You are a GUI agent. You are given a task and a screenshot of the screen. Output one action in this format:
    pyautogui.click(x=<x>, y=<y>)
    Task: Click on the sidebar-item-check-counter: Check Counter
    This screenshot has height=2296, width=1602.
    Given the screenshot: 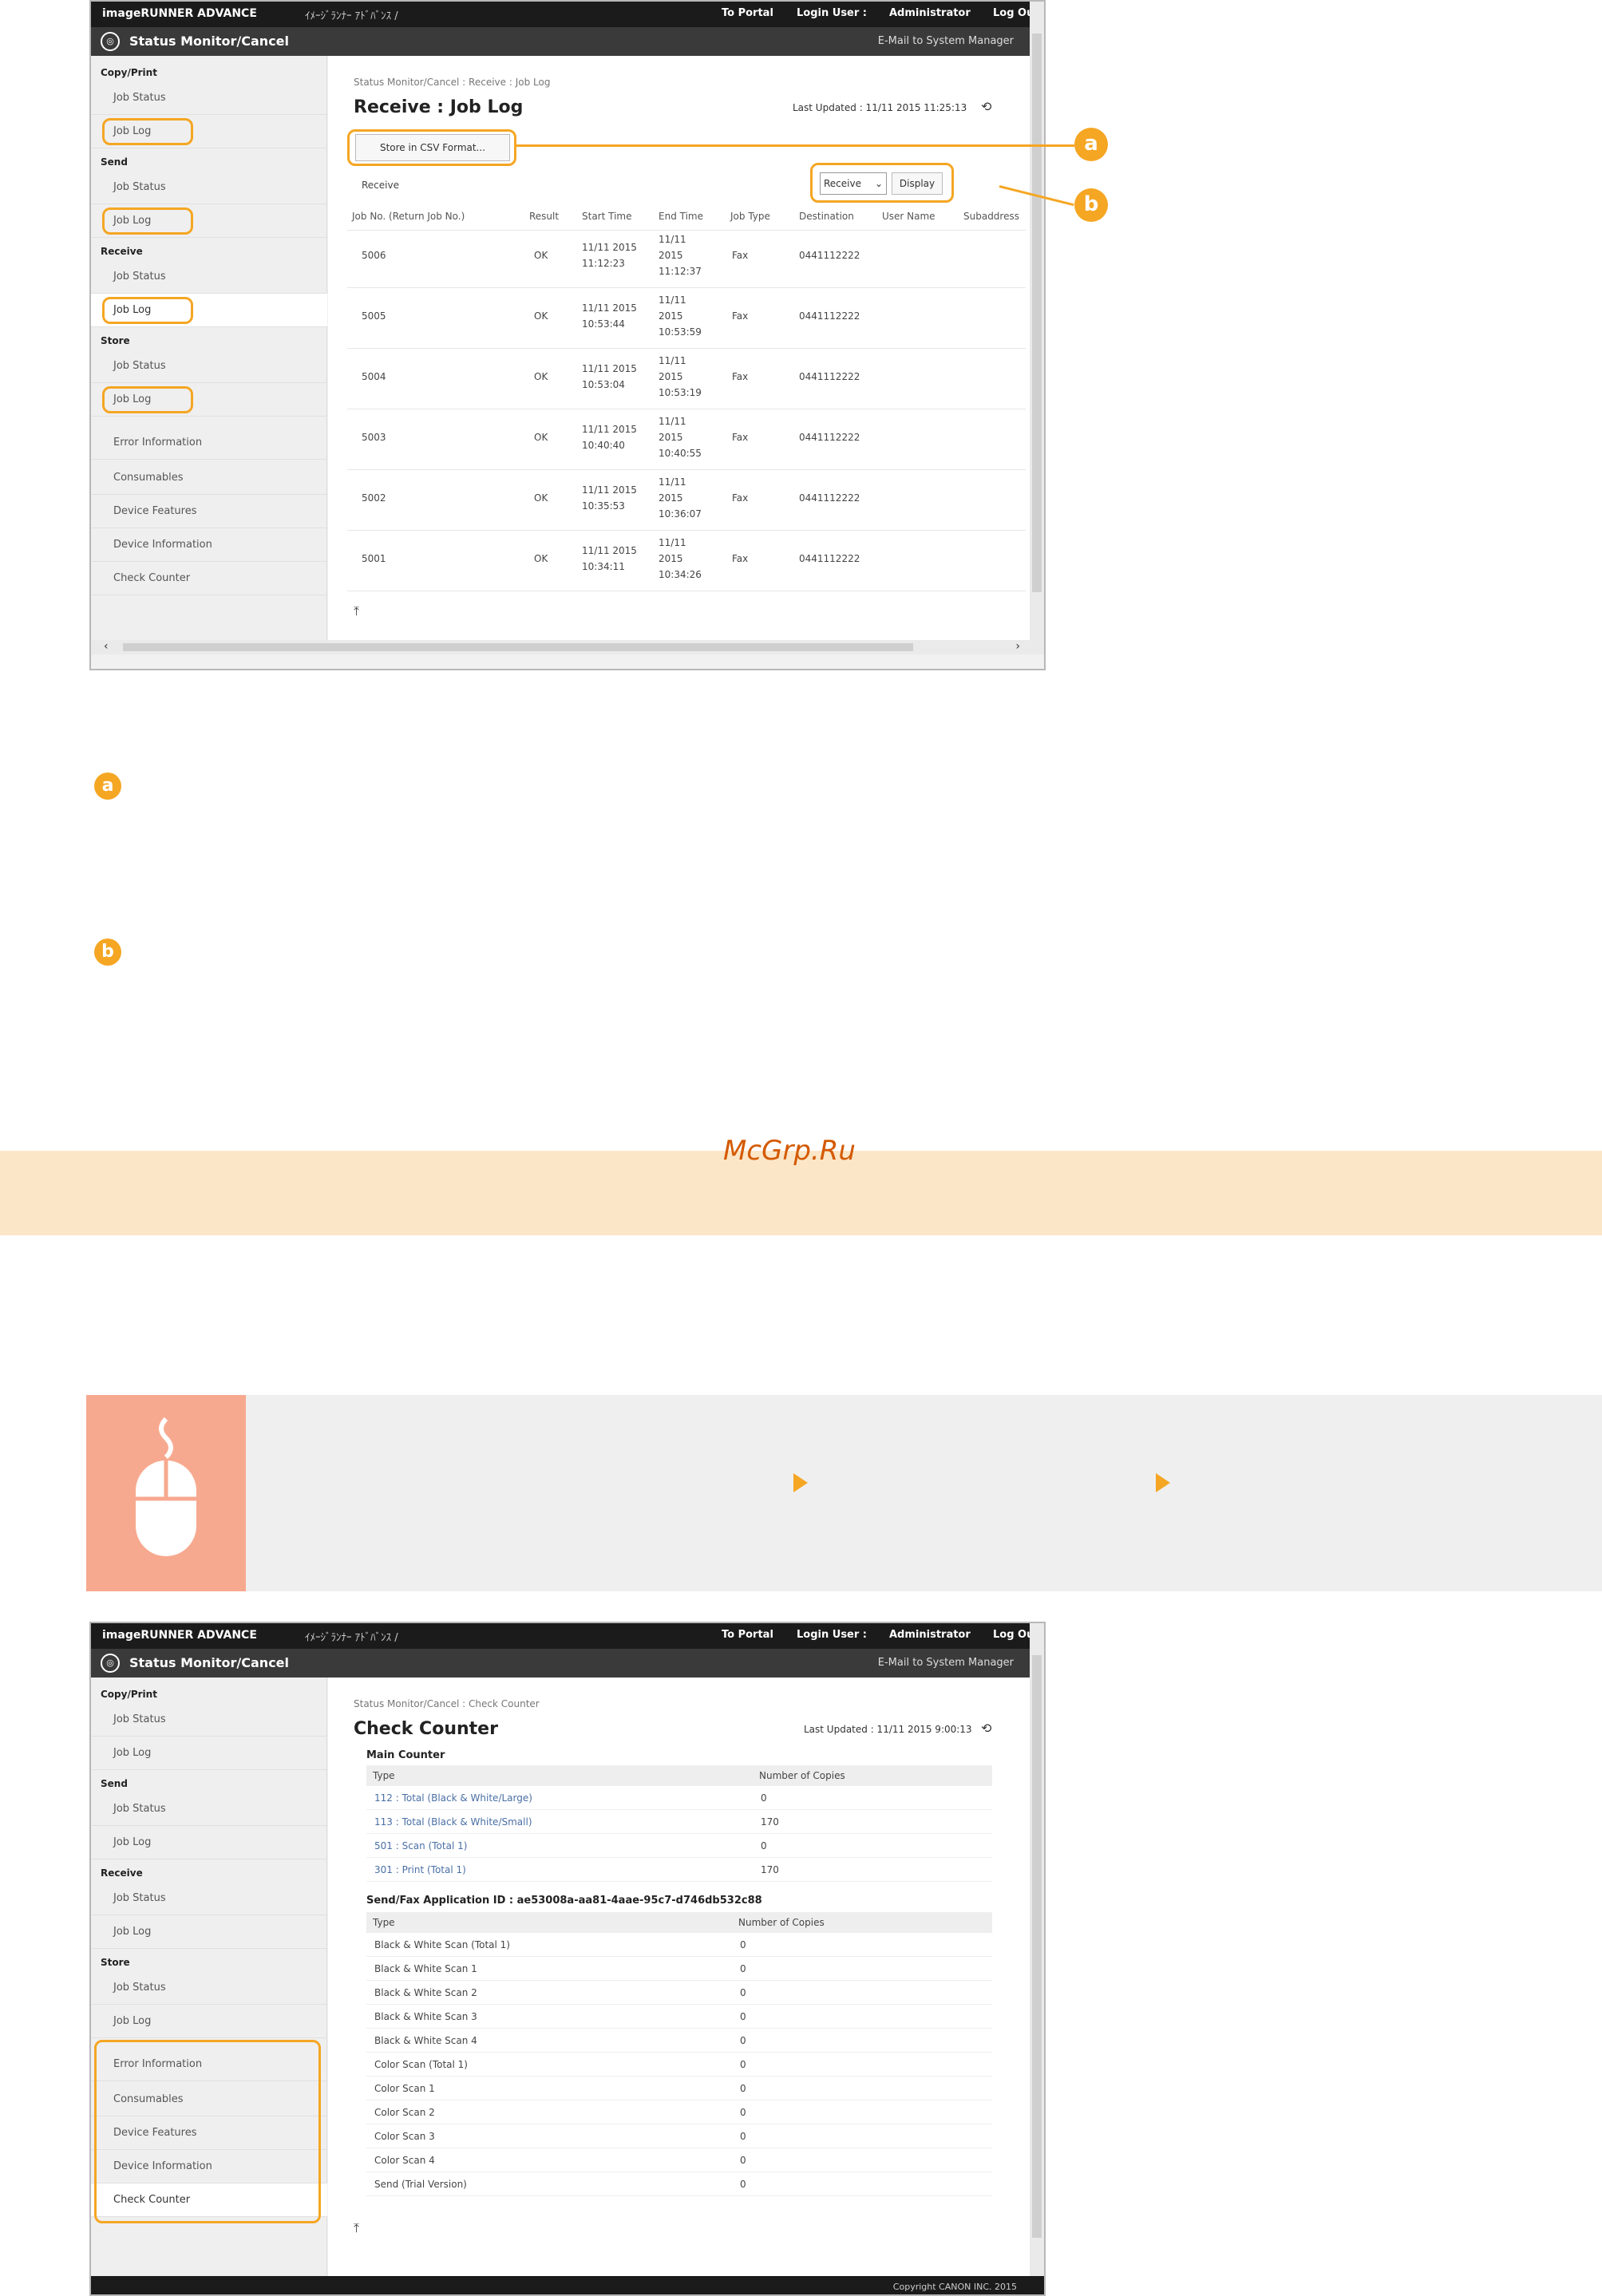 What is the action you would take?
    pyautogui.click(x=209, y=578)
    